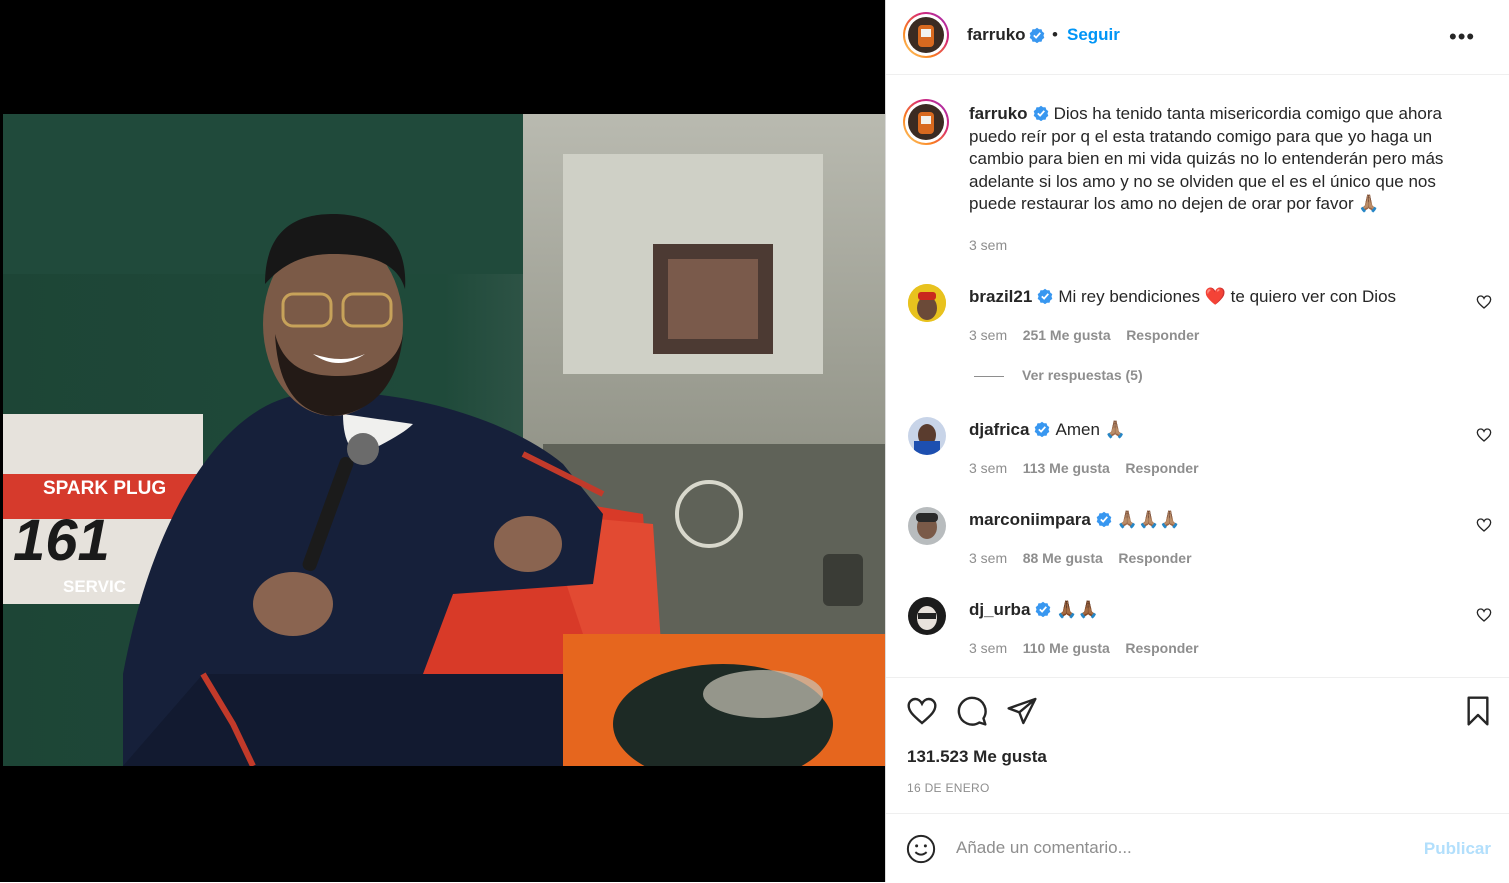 The height and width of the screenshot is (883, 1509). Describe the element at coordinates (998, 113) in the screenshot. I see `caption-username: farruko` at that location.